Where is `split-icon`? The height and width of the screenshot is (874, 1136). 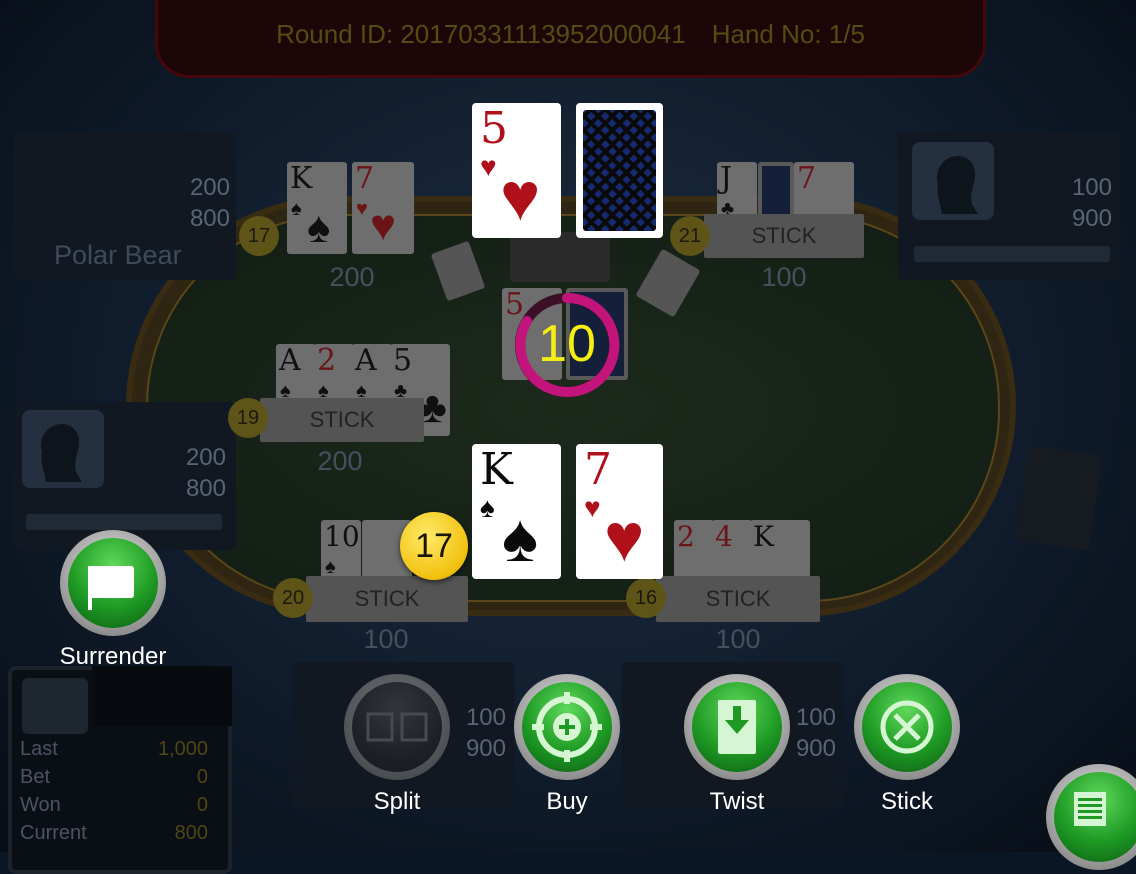 split-icon is located at coordinates (397, 727).